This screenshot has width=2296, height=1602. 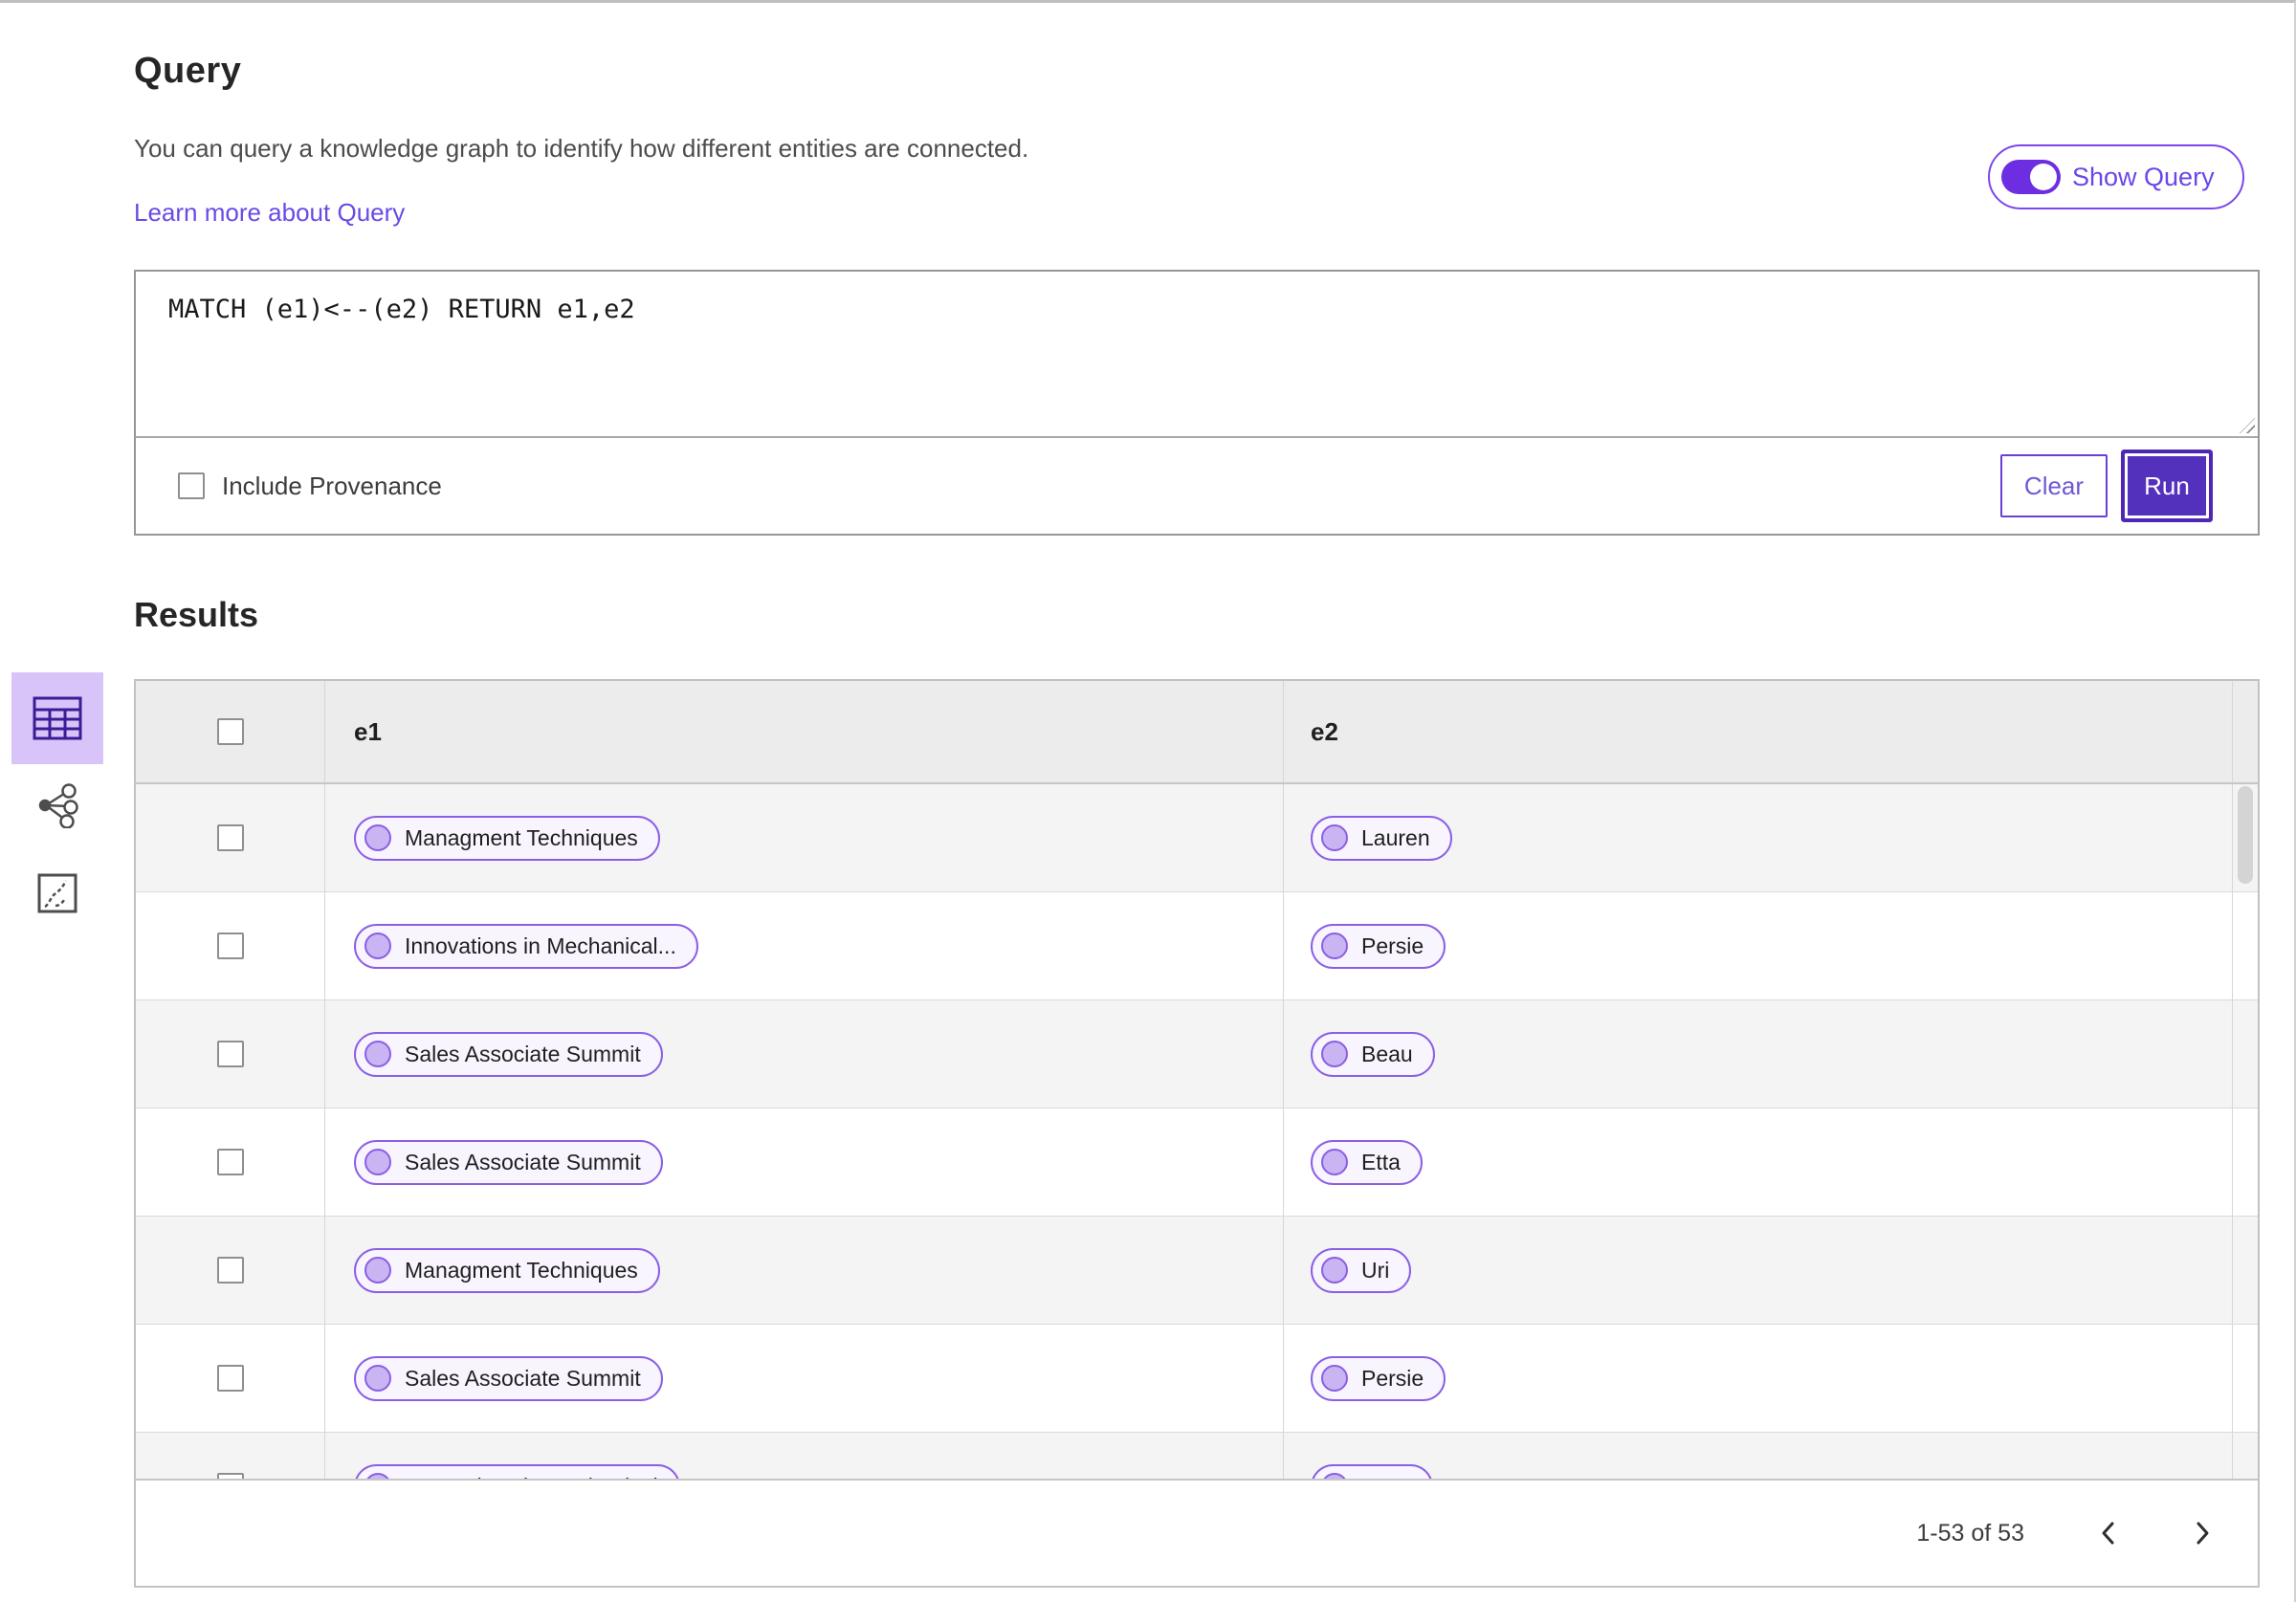 I want to click on query-code-text: MATCH (e1)<--(e2) RETURN e1,e2, so click(x=401, y=309).